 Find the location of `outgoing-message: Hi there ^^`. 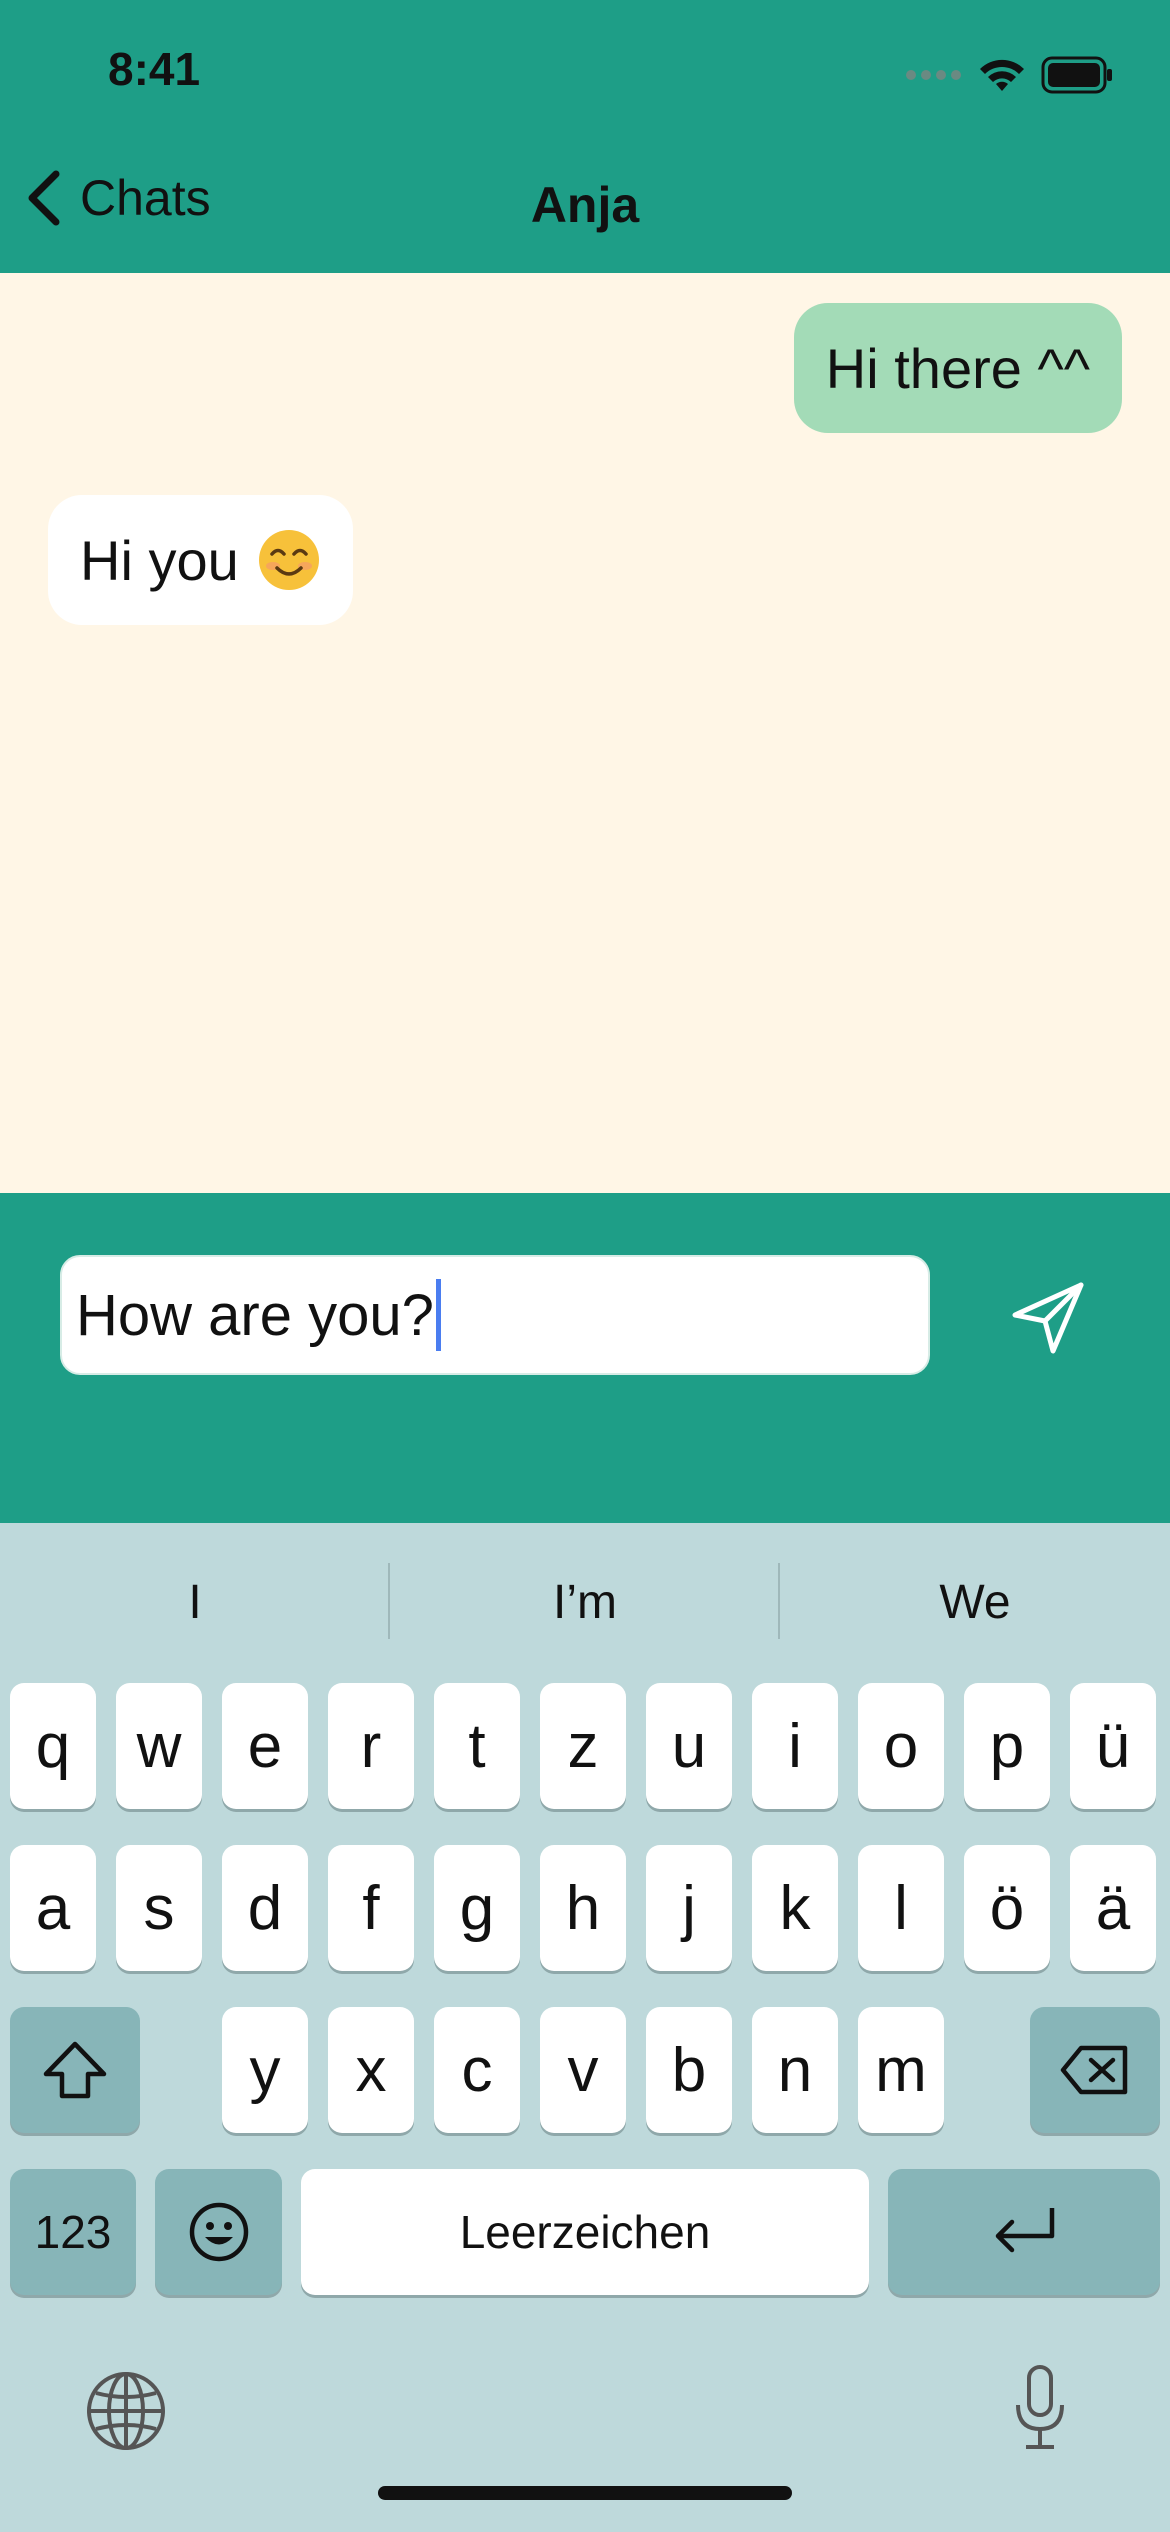

outgoing-message: Hi there ^^ is located at coordinates (957, 368).